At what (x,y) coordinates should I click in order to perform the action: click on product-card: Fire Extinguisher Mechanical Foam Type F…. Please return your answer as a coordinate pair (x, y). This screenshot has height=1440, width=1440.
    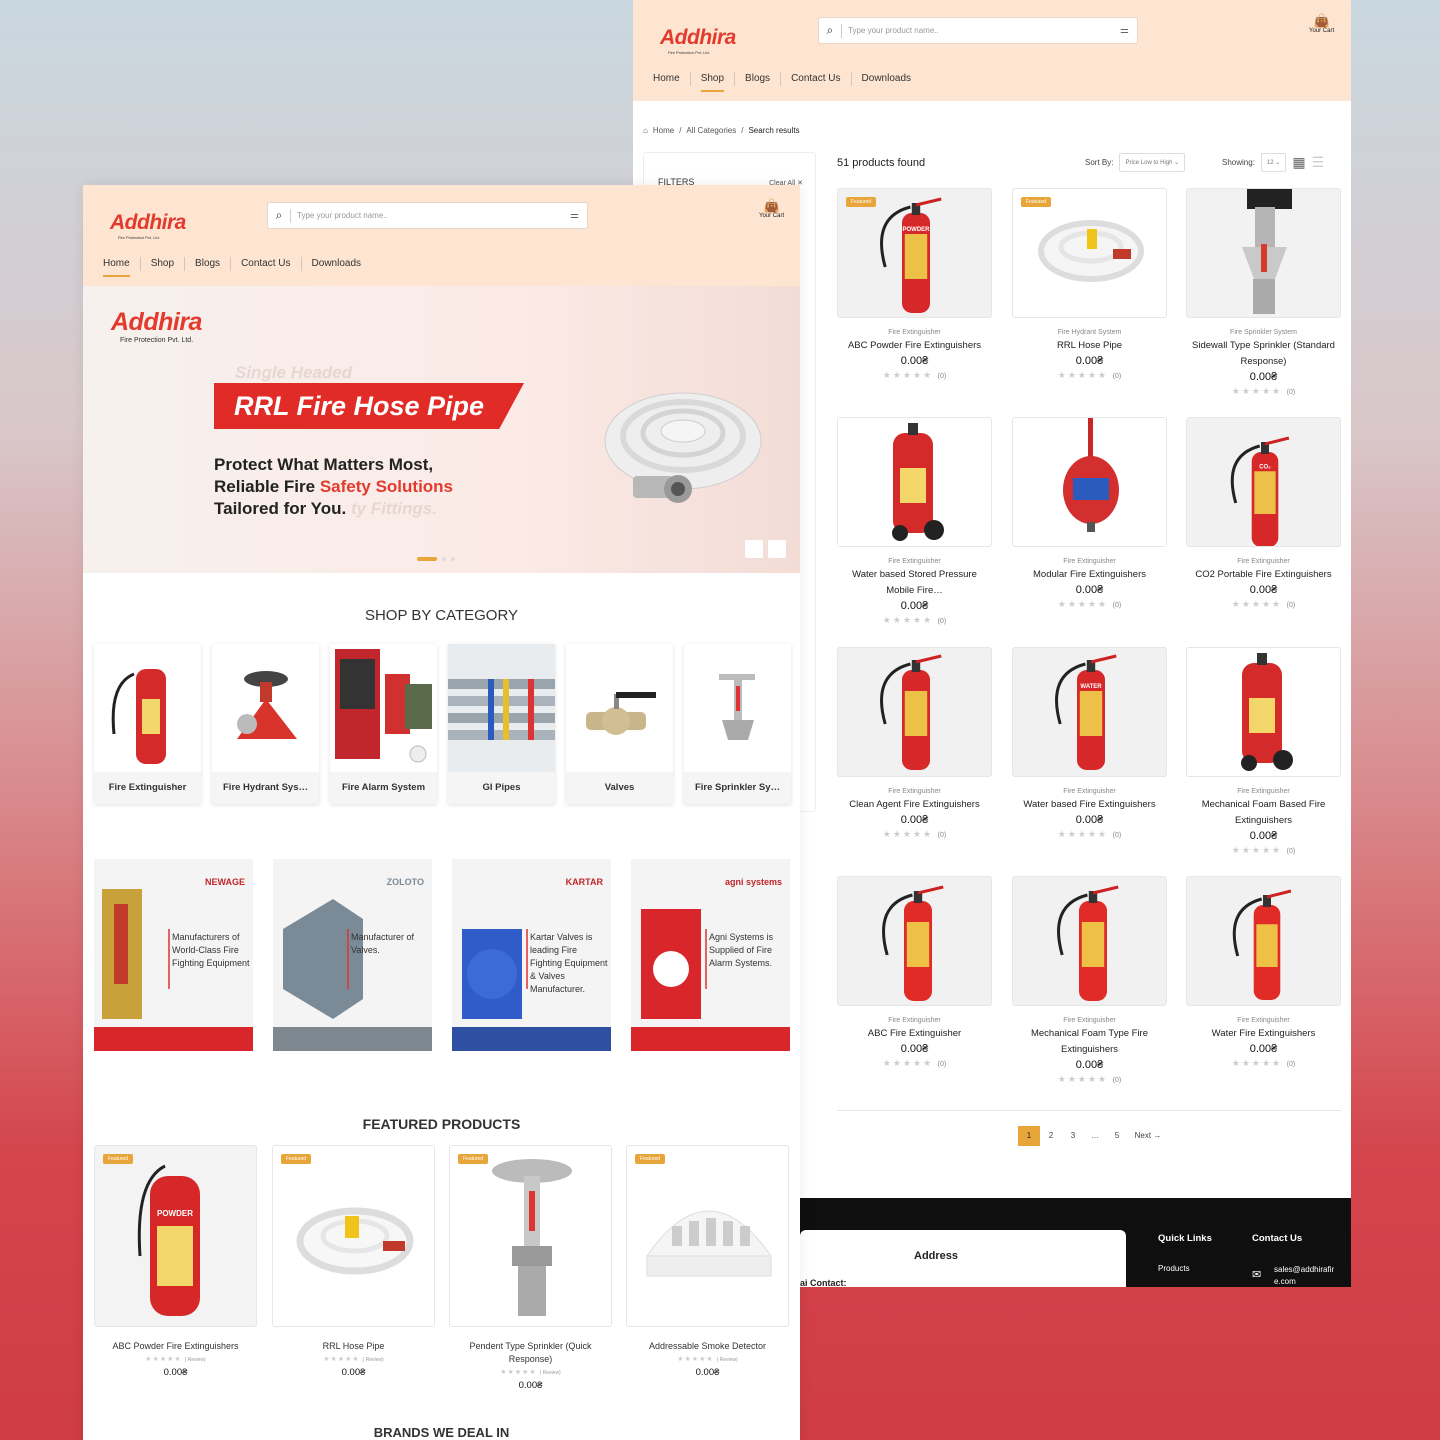
    Looking at the image, I should click on (1089, 980).